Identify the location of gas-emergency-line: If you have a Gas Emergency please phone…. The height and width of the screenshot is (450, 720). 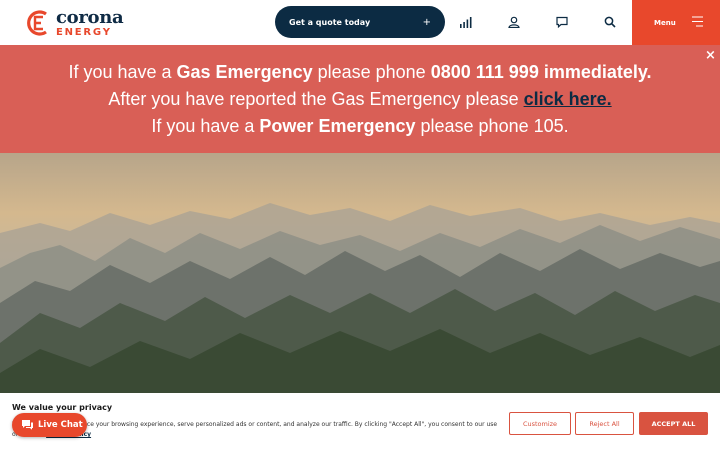
(360, 72).